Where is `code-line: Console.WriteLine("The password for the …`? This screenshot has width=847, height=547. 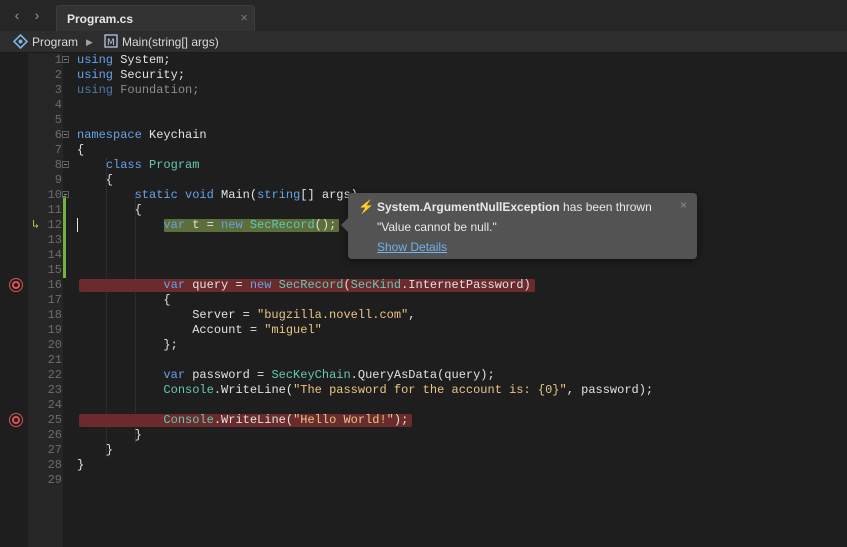 code-line: Console.WriteLine("The password for the … is located at coordinates (423, 390).